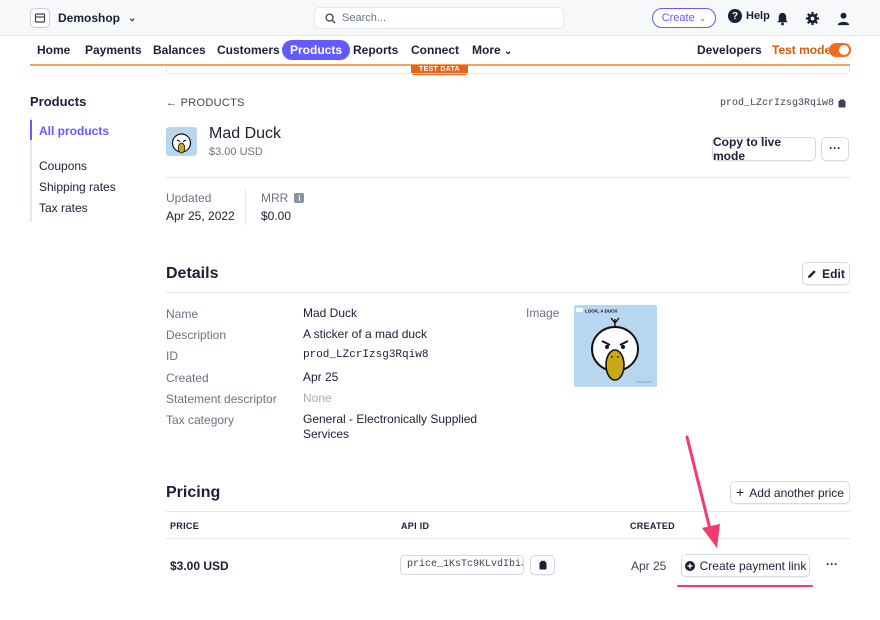  I want to click on price-value: $3.00 USD, so click(199, 566).